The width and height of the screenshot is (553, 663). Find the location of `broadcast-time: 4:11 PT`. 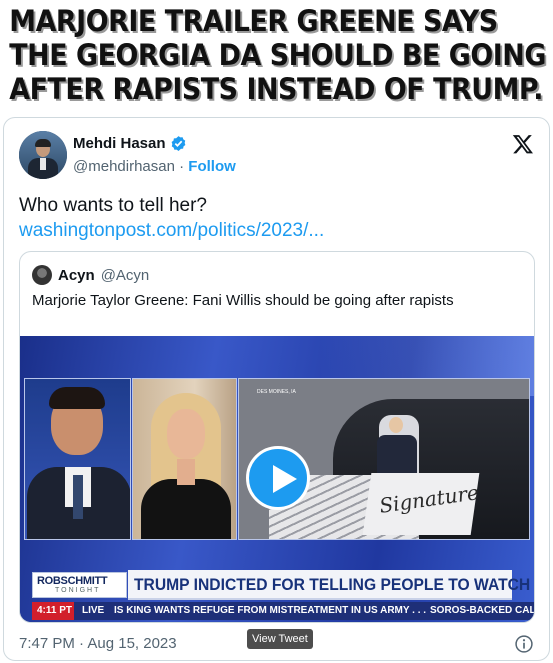

broadcast-time: 4:11 PT is located at coordinates (55, 610).